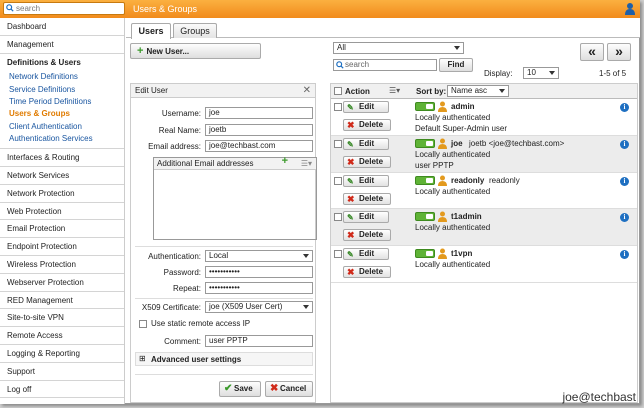  Describe the element at coordinates (456, 65) in the screenshot. I see `find-button: Find` at that location.